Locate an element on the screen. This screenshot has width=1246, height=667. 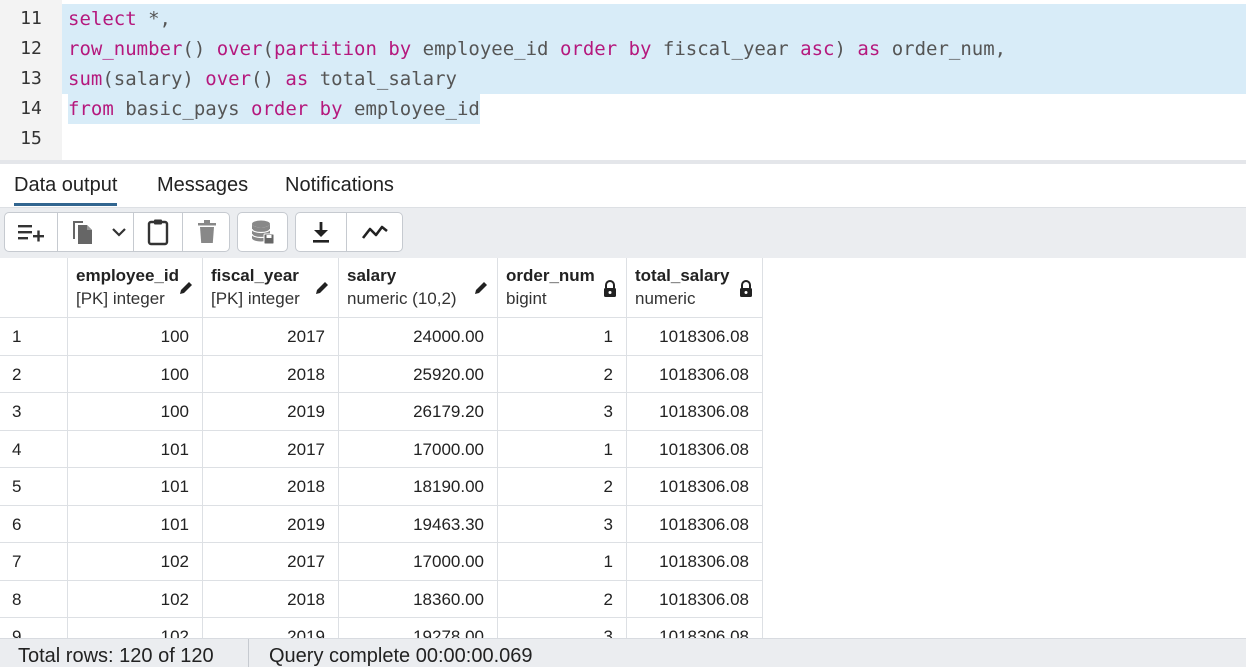
column-header-salary: salary numeric (10,2) is located at coordinates (418, 288).